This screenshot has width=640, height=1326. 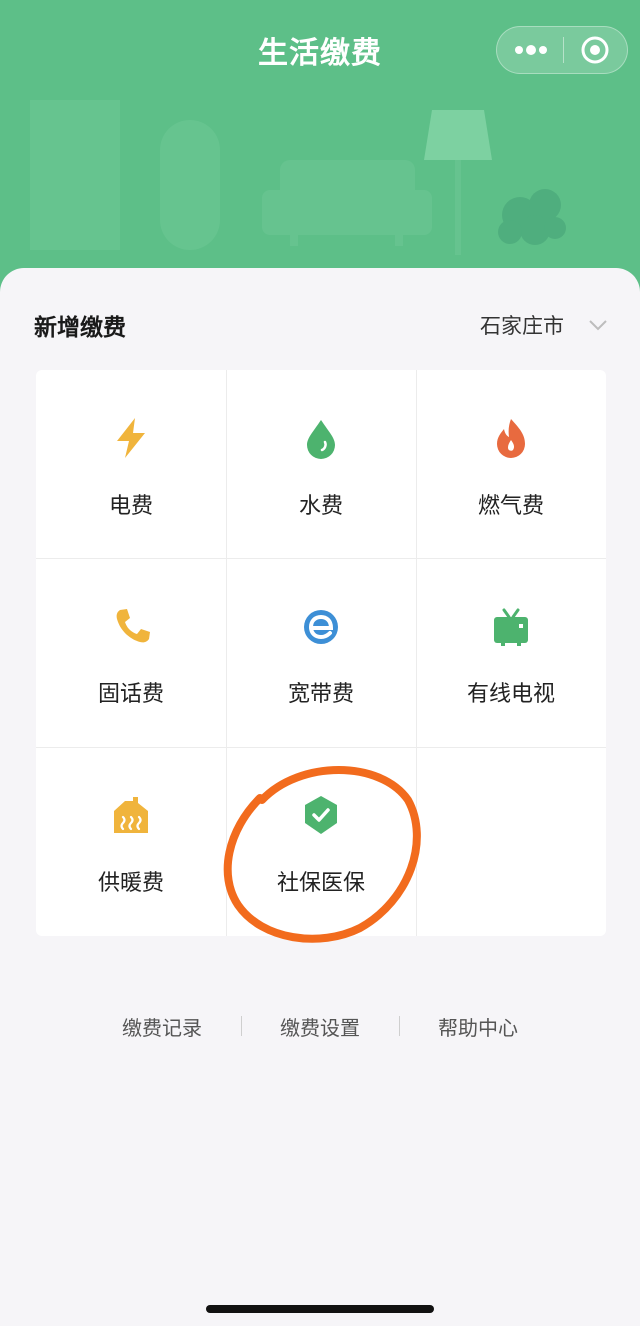 I want to click on broadband-e-icon, so click(x=321, y=627).